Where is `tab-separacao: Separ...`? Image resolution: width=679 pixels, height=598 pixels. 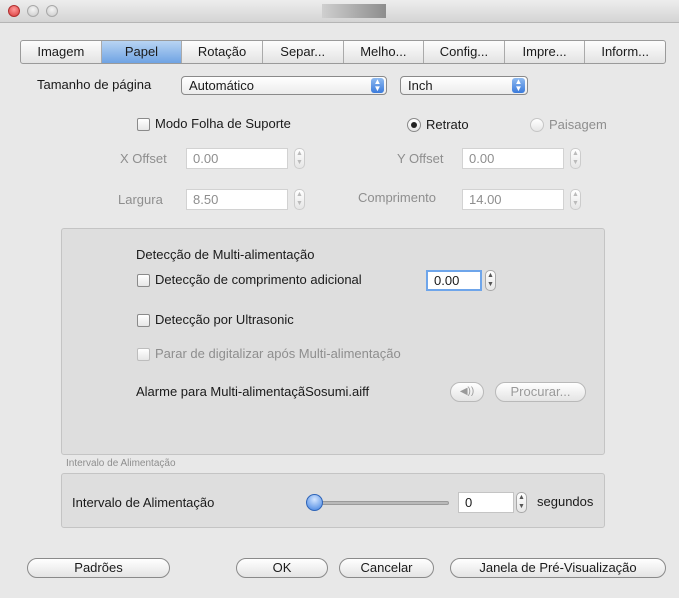
tab-separacao: Separ... is located at coordinates (303, 52).